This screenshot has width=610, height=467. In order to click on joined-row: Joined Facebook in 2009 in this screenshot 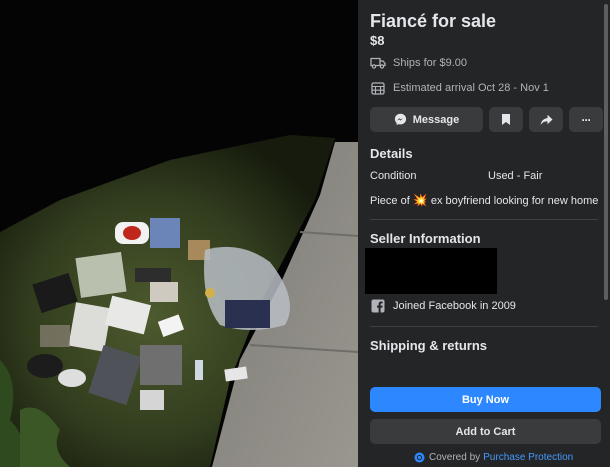, I will do `click(443, 306)`.